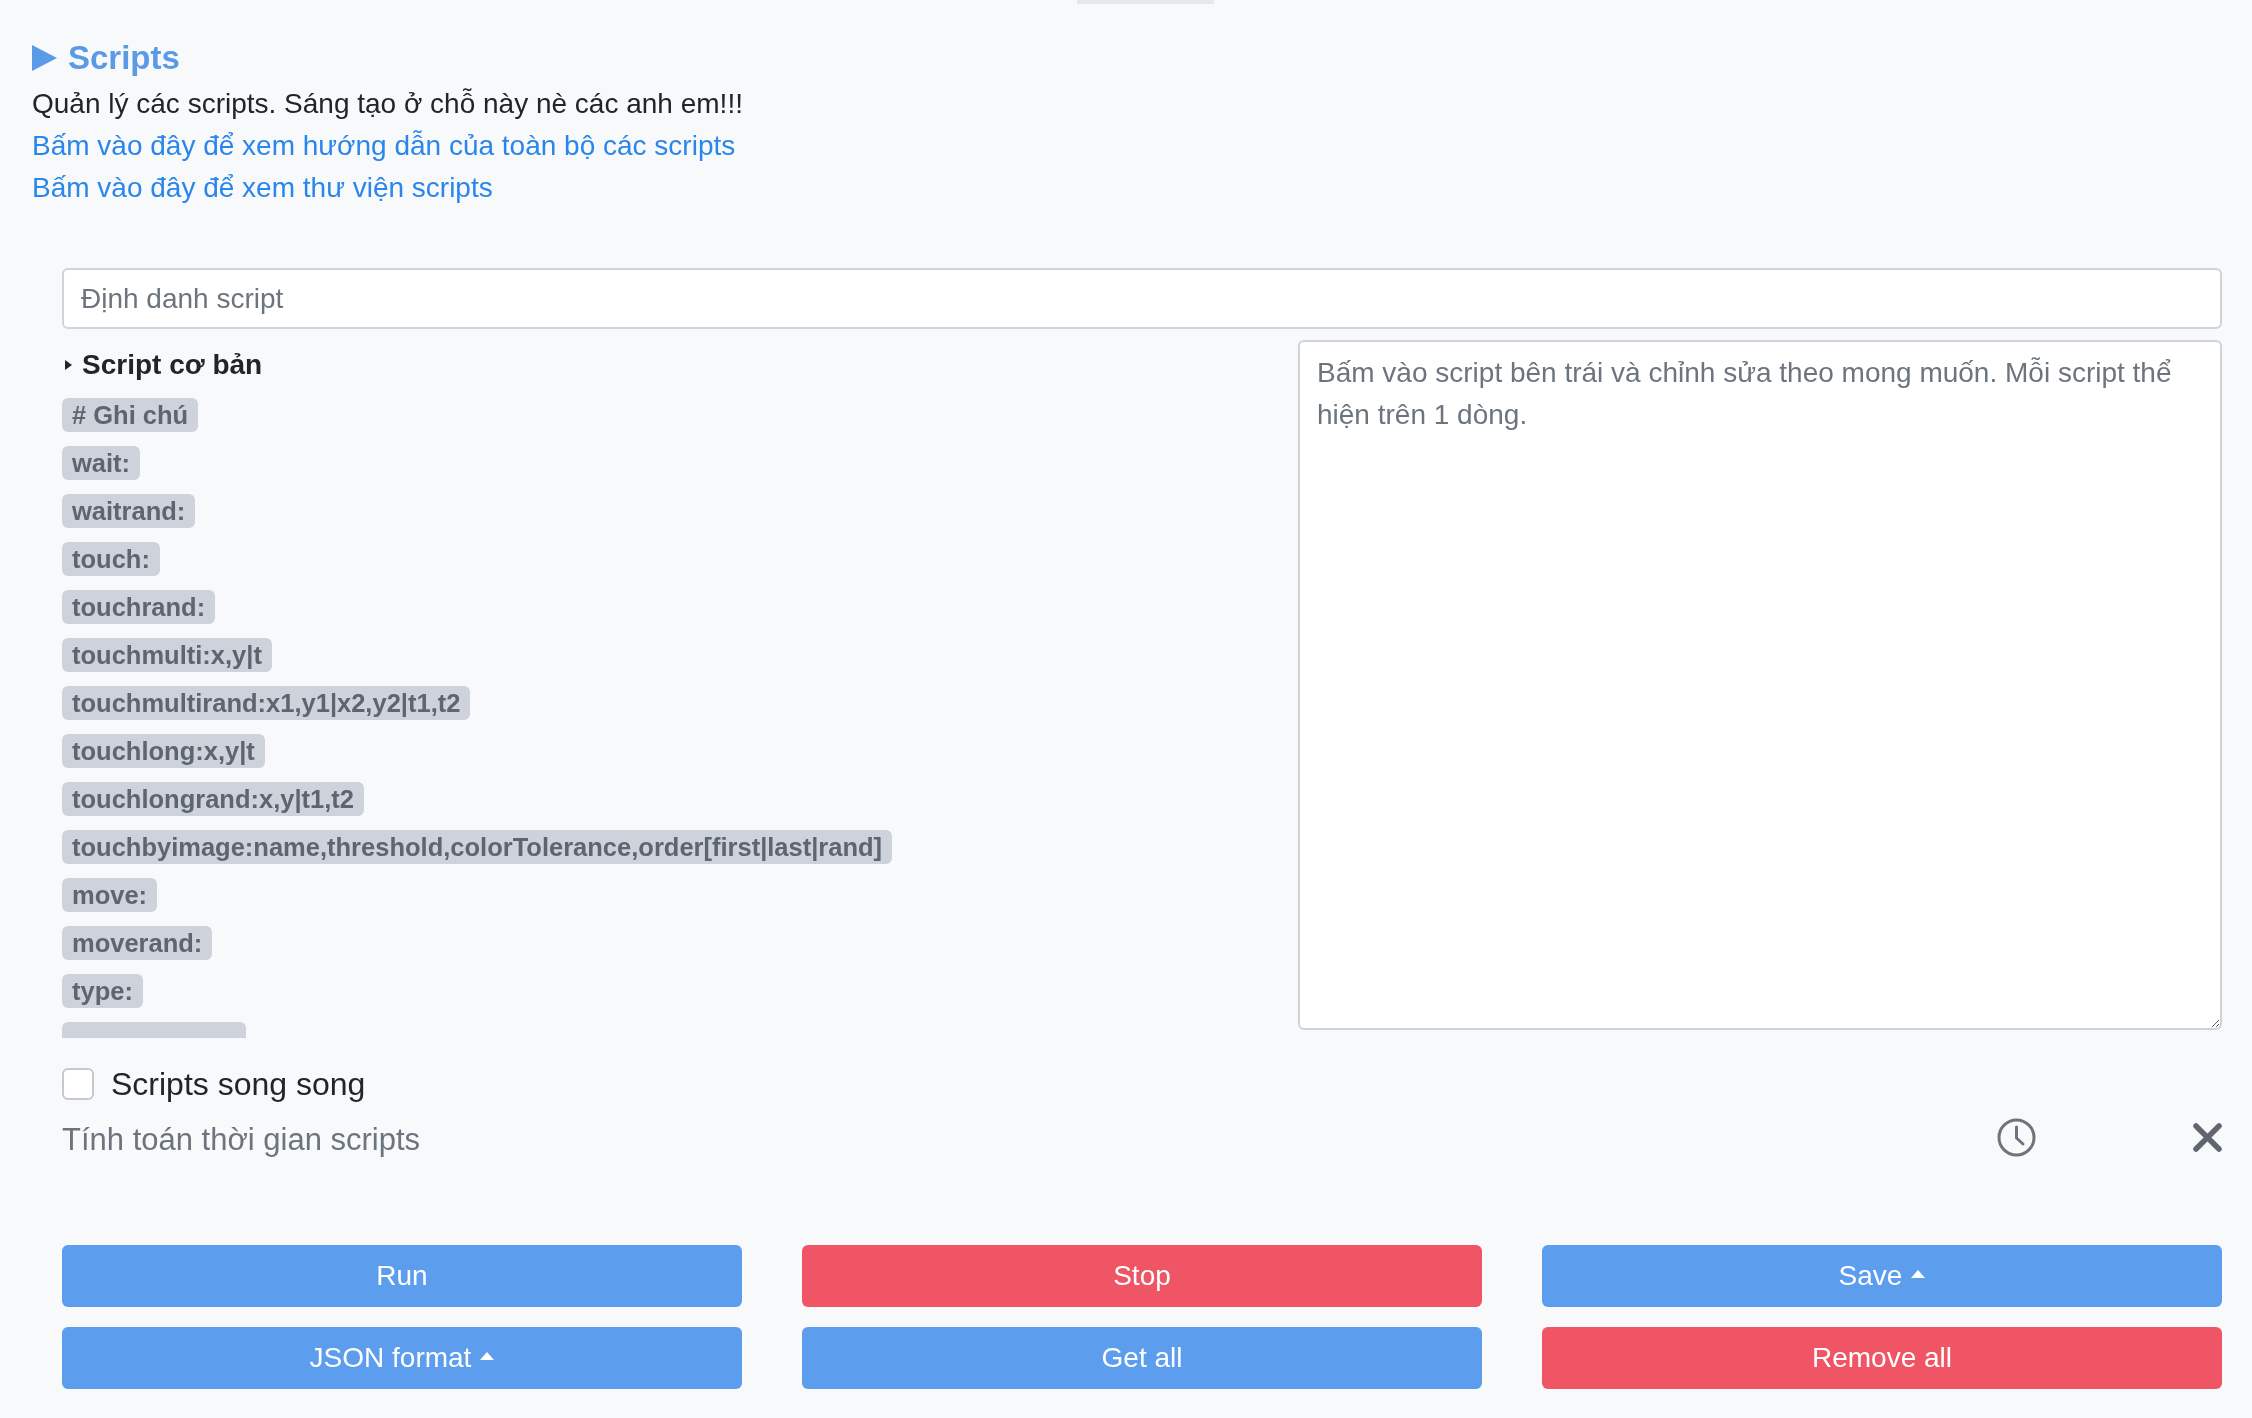  What do you see at coordinates (163, 751) in the screenshot?
I see `script-chip: touchlong:x,y|t` at bounding box center [163, 751].